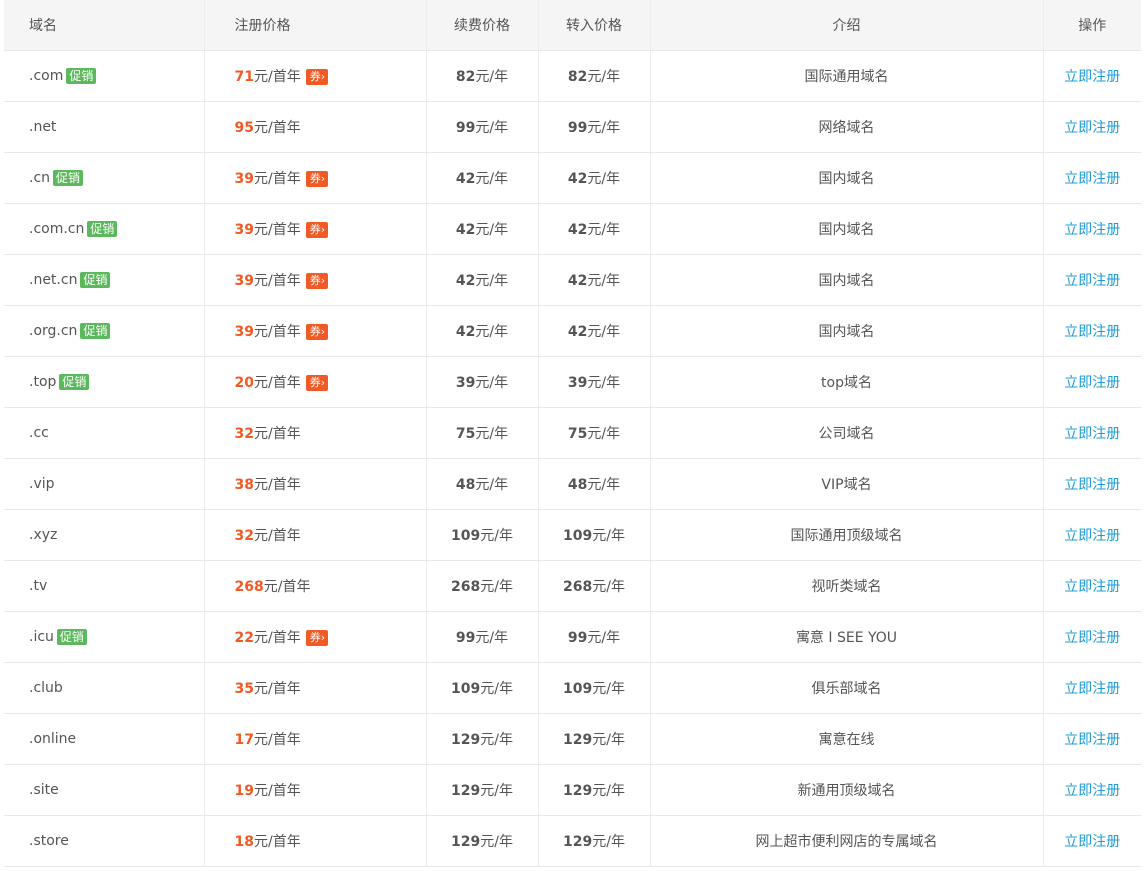  What do you see at coordinates (577, 179) in the screenshot?
I see `transfer-price-value: 42` at bounding box center [577, 179].